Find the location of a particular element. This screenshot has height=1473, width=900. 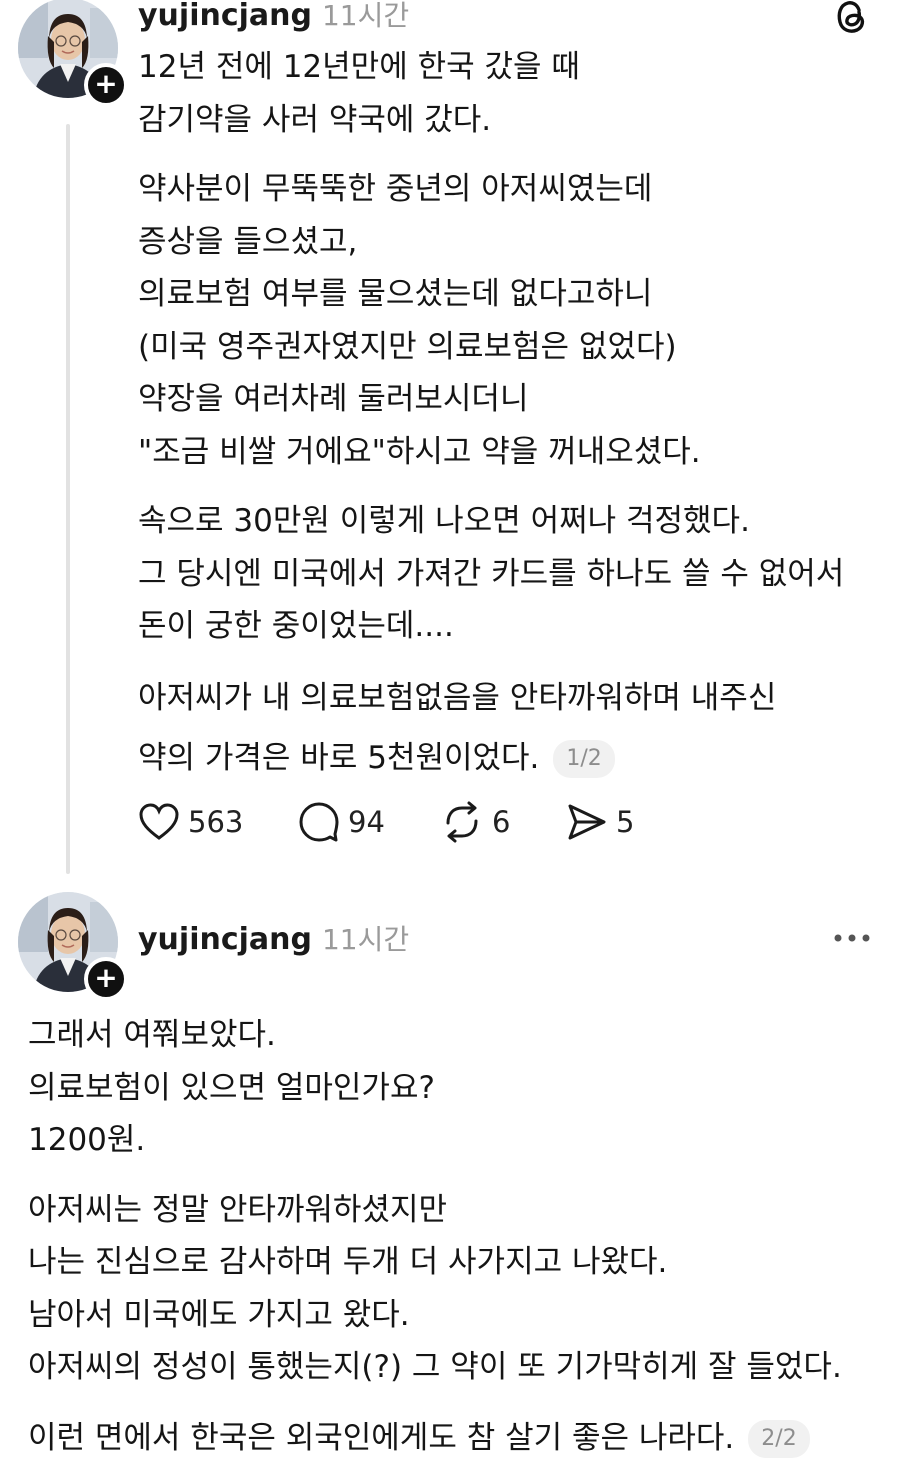

post-last-line: 이런 면에서 한국은 외국인에게도 참 살기 좋은 나라다. 2/2 is located at coordinates (453, 1438).